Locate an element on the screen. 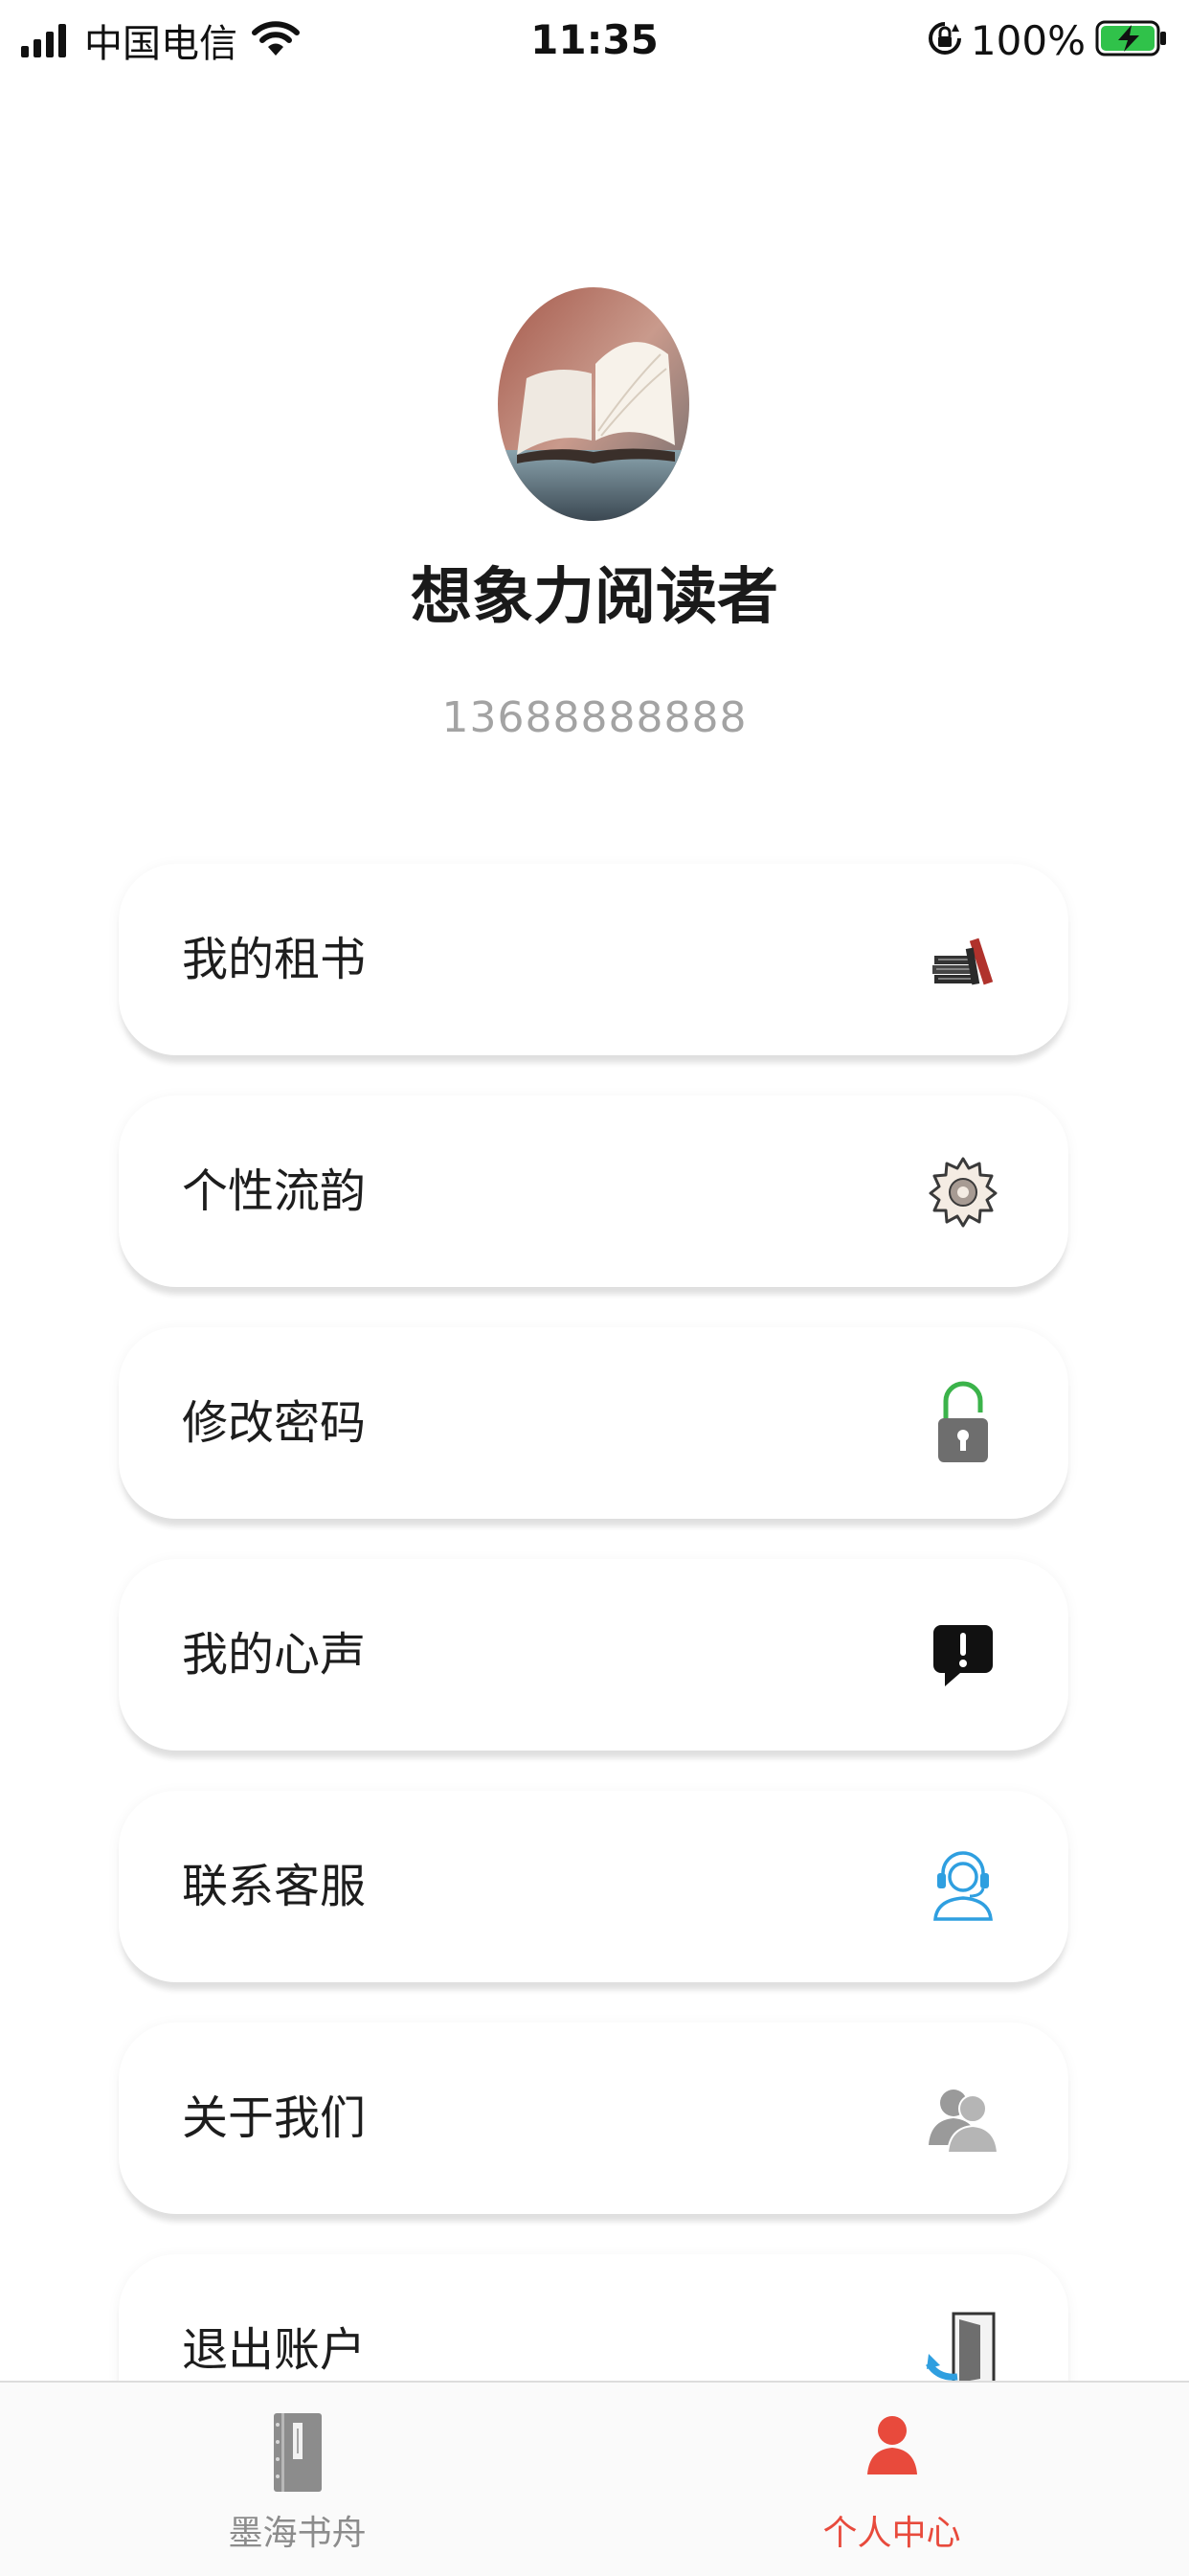 The image size is (1189, 2576). battery-charging-icon is located at coordinates (1131, 40).